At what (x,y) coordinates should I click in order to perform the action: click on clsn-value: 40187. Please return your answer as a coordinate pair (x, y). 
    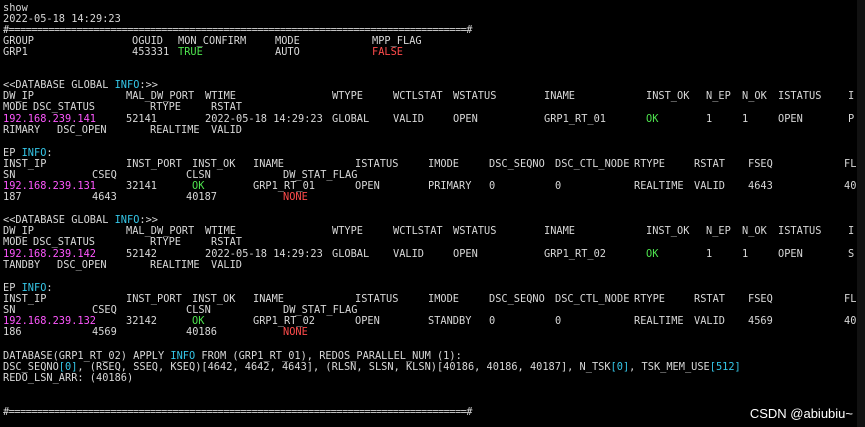
    Looking at the image, I should click on (201, 197).